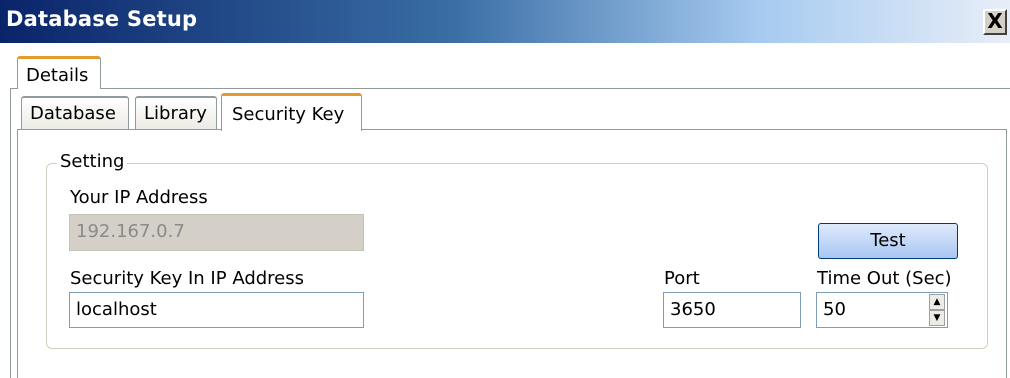 Image resolution: width=1010 pixels, height=378 pixels. Describe the element at coordinates (92, 161) in the screenshot. I see `setting-group-legend: Setting` at that location.